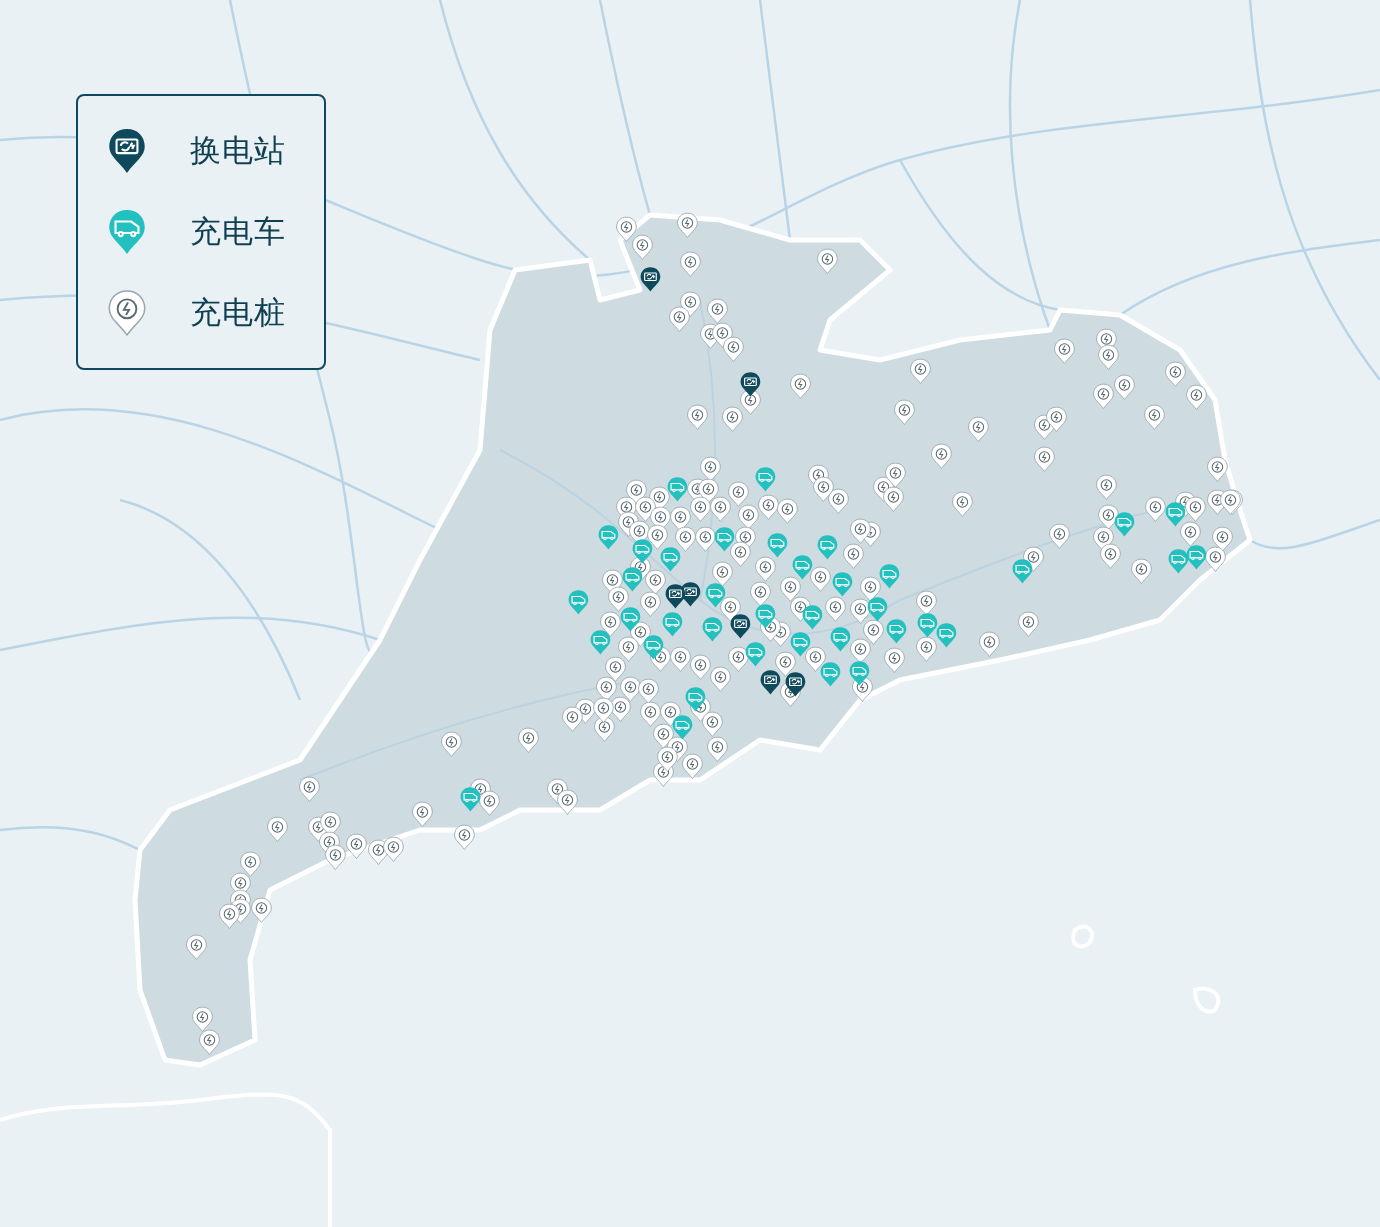 This screenshot has width=1380, height=1227. Describe the element at coordinates (238, 231) in the screenshot. I see `legend-label: 充电车` at that location.